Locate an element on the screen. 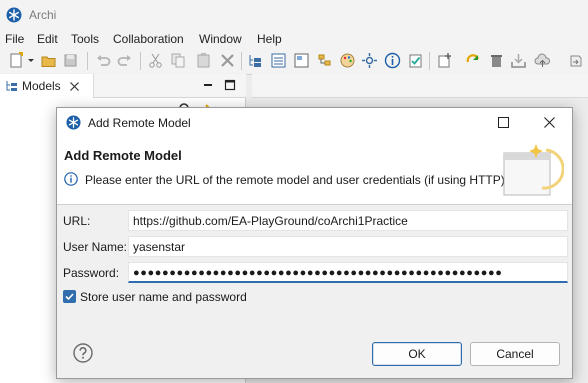 Image resolution: width=588 pixels, height=383 pixels. main-toolbar is located at coordinates (294, 61).